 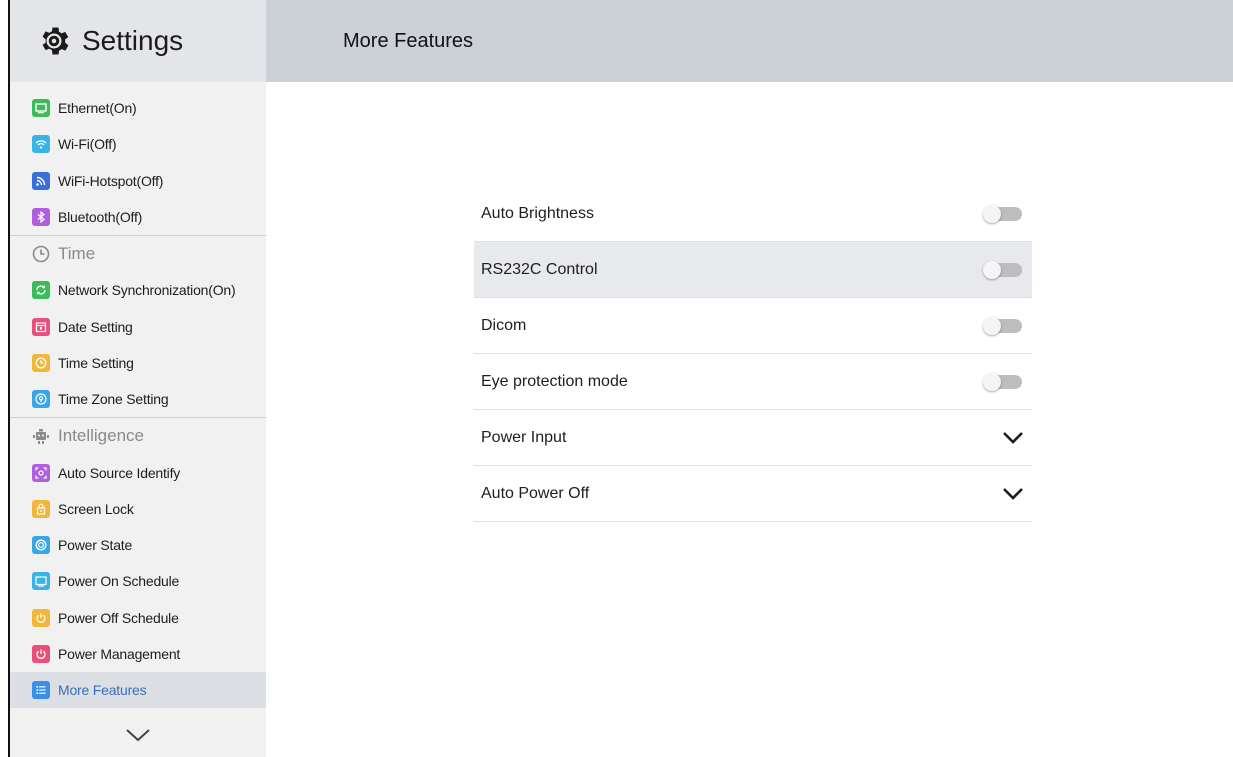 What do you see at coordinates (138, 363) in the screenshot?
I see `sidebar-item-time-setting: Time Setting` at bounding box center [138, 363].